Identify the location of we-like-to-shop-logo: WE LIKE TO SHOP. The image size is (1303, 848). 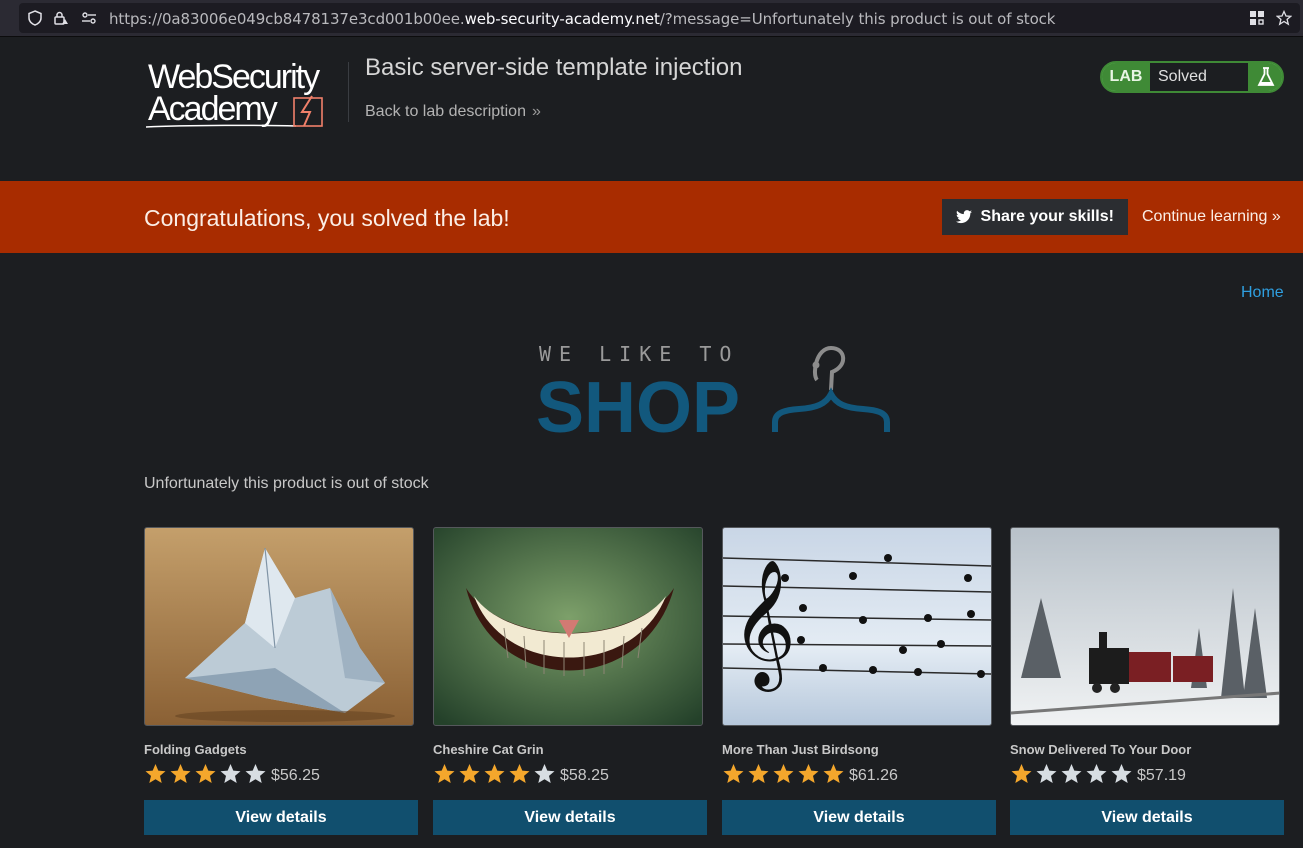
(713, 392).